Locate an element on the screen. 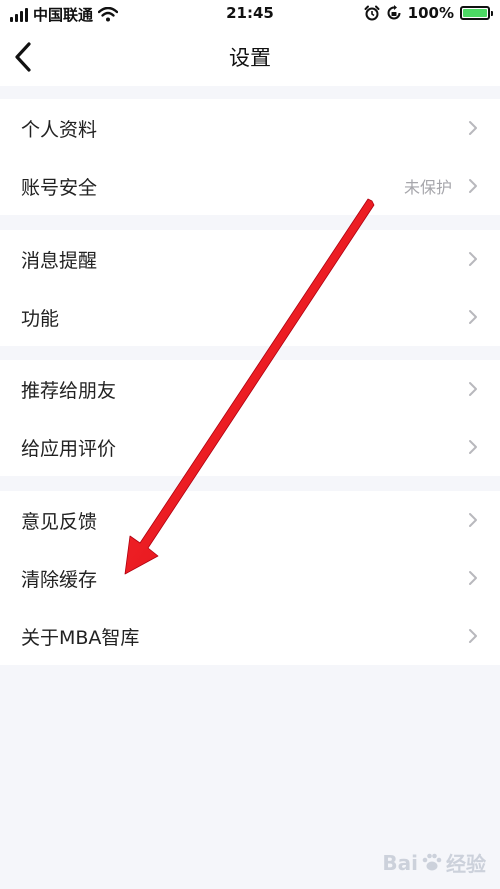 This screenshot has height=889, width=500. settings-item-account-security: 账号安全 未保护 is located at coordinates (250, 186).